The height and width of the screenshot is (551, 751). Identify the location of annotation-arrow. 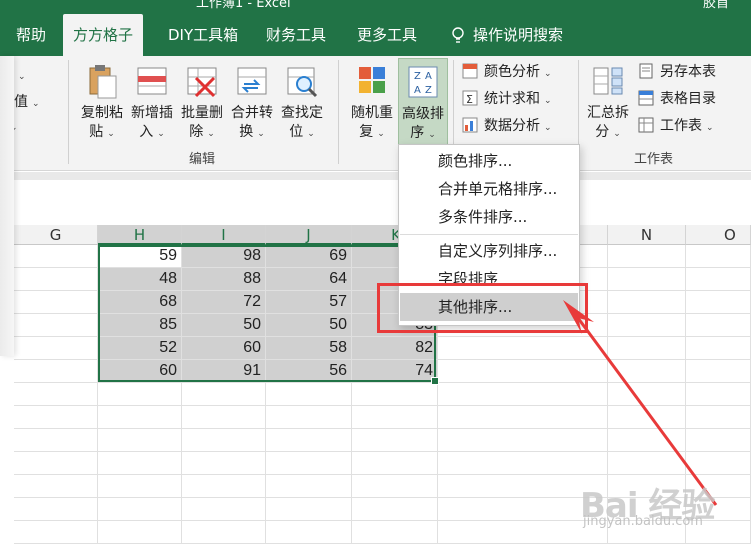
(640, 403).